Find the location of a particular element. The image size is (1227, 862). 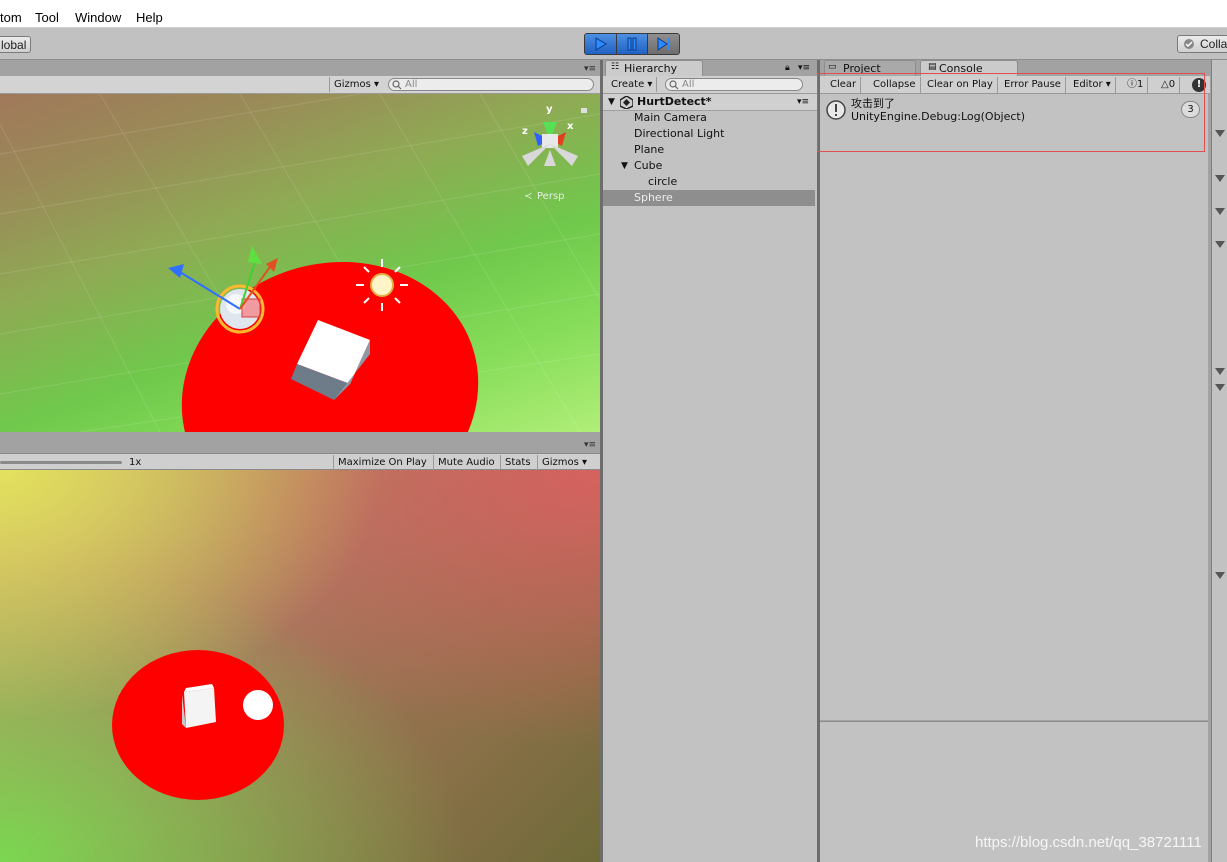

highlight-box is located at coordinates (1011, 112).